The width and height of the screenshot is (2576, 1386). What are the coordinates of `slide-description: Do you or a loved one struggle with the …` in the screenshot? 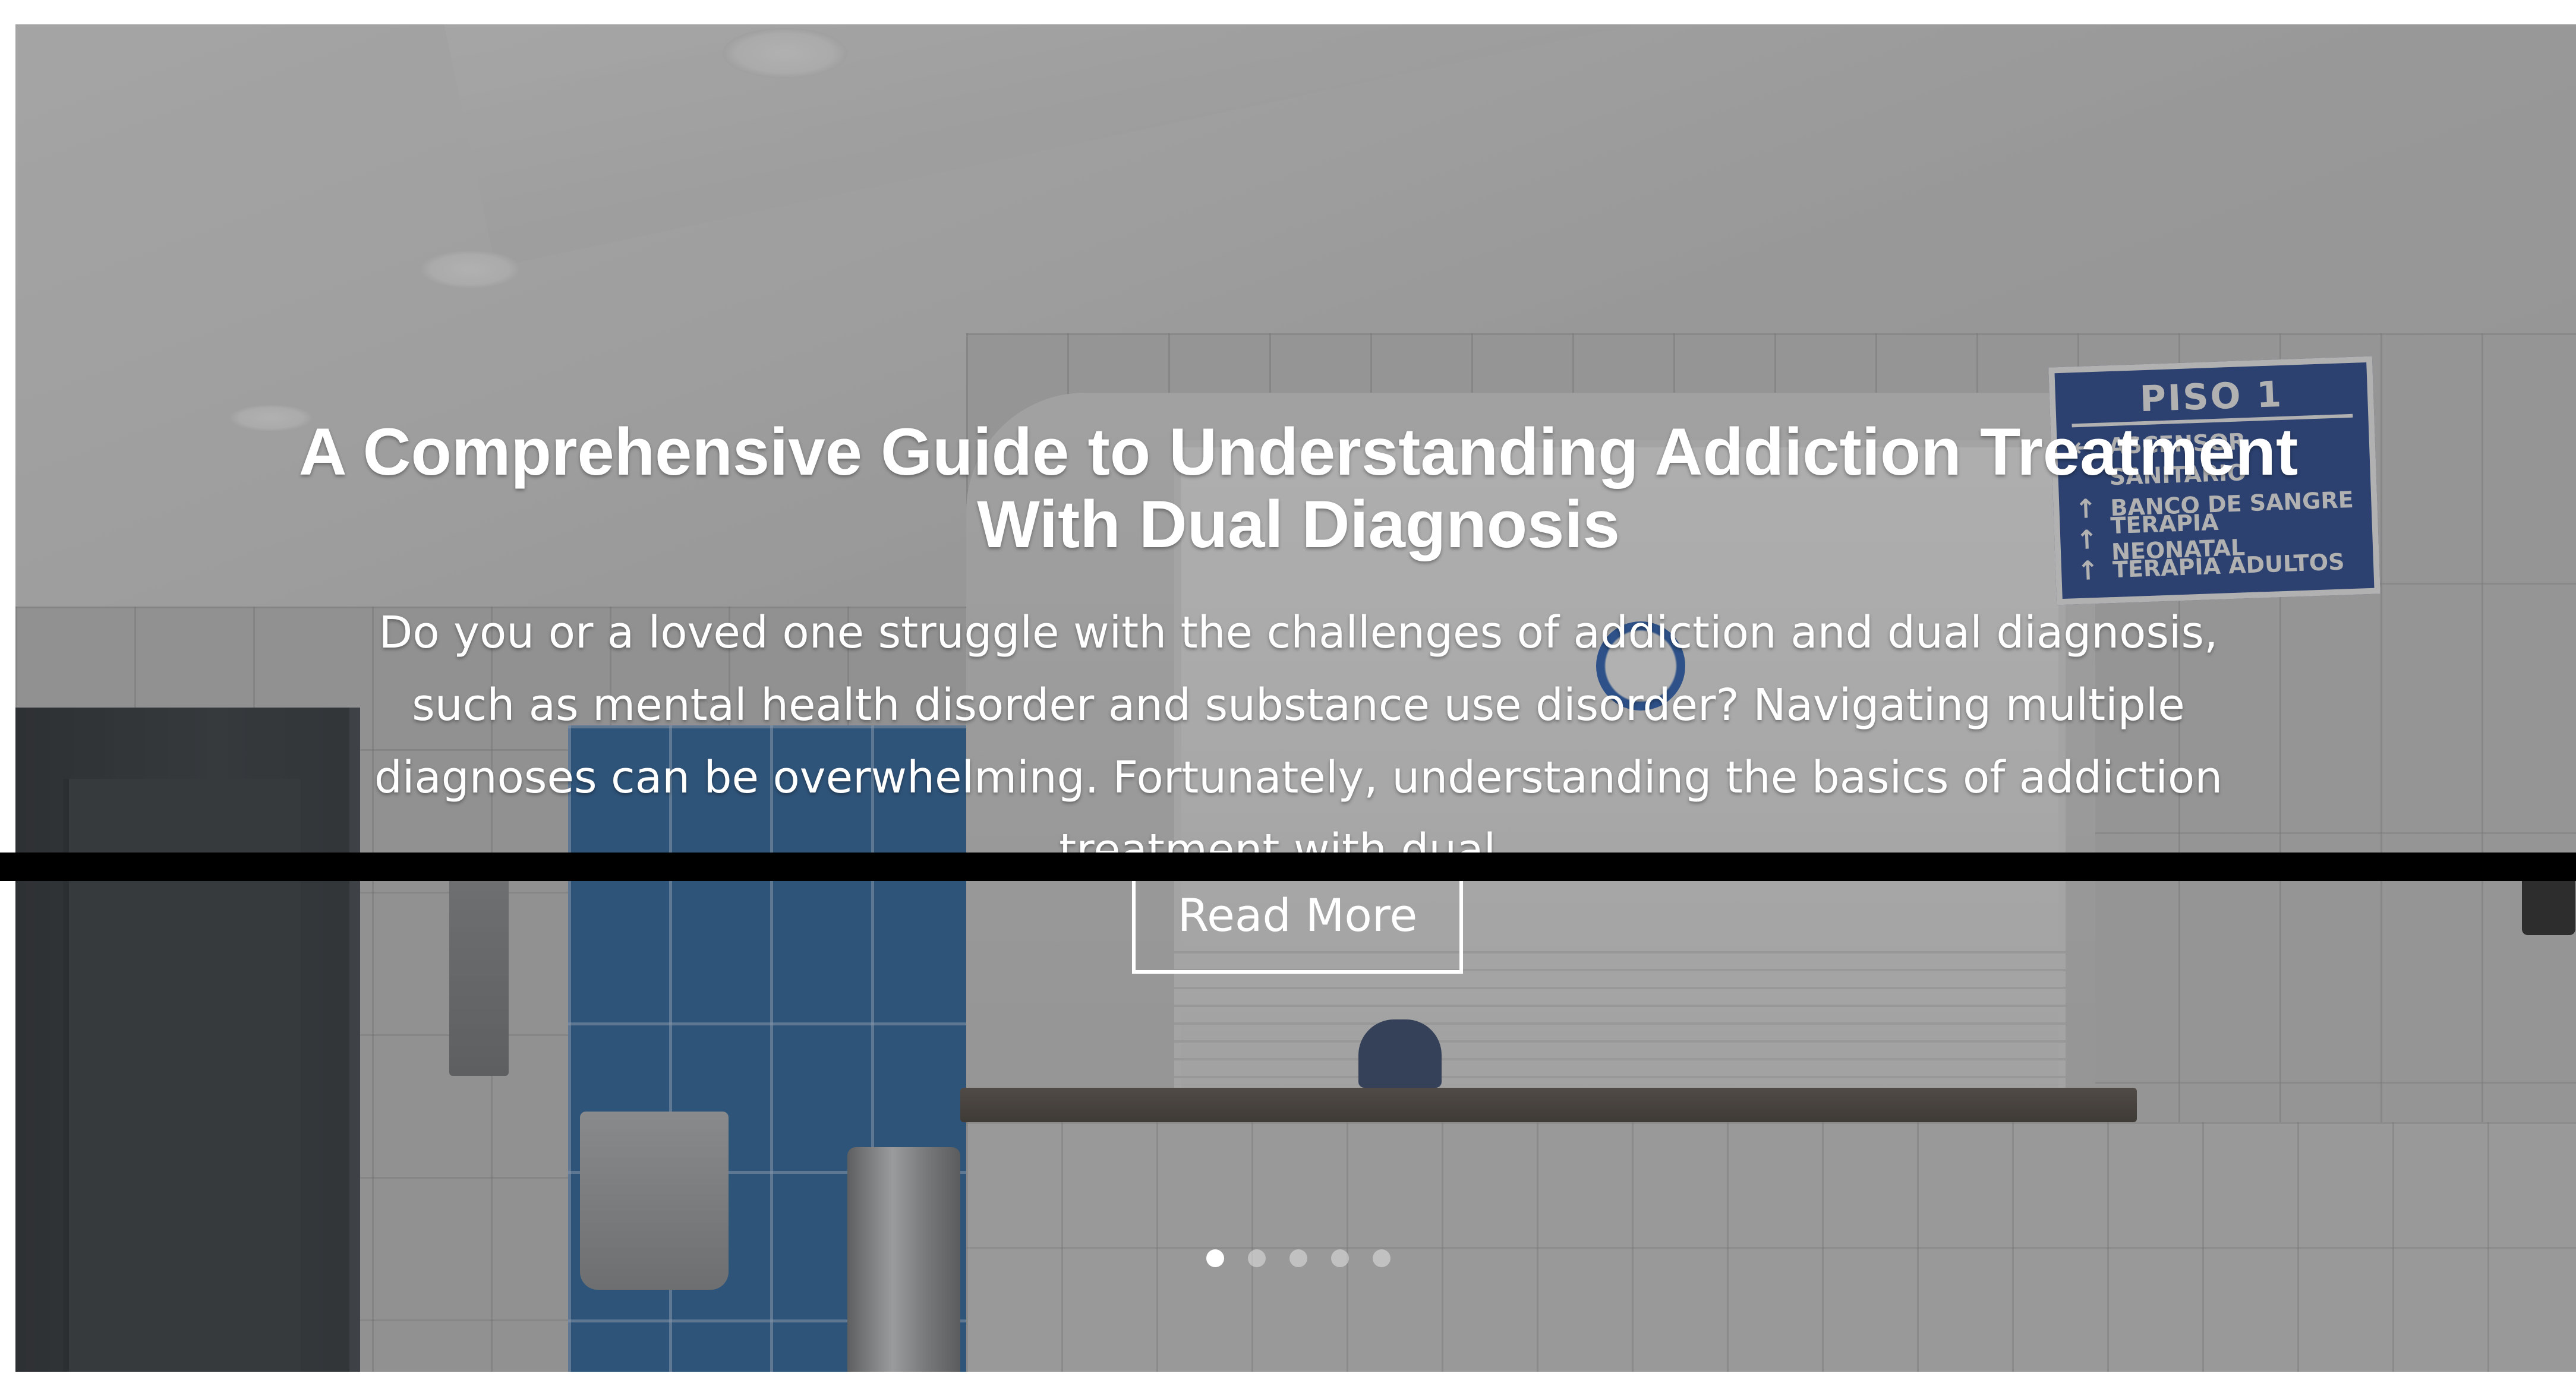 It's located at (1299, 741).